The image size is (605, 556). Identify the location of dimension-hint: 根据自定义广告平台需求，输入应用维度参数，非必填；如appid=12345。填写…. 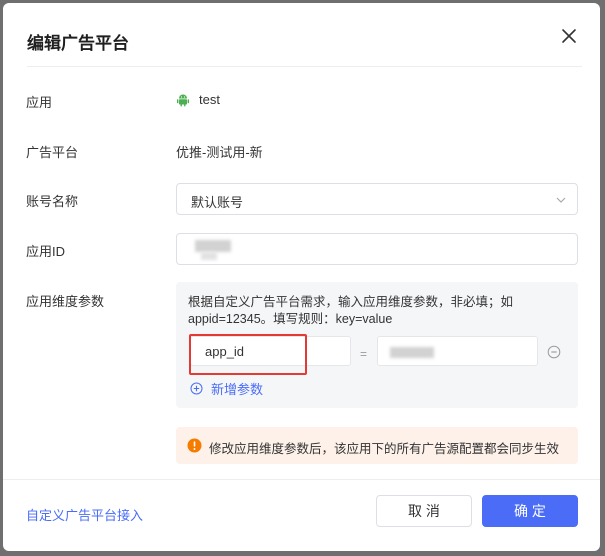
(351, 310).